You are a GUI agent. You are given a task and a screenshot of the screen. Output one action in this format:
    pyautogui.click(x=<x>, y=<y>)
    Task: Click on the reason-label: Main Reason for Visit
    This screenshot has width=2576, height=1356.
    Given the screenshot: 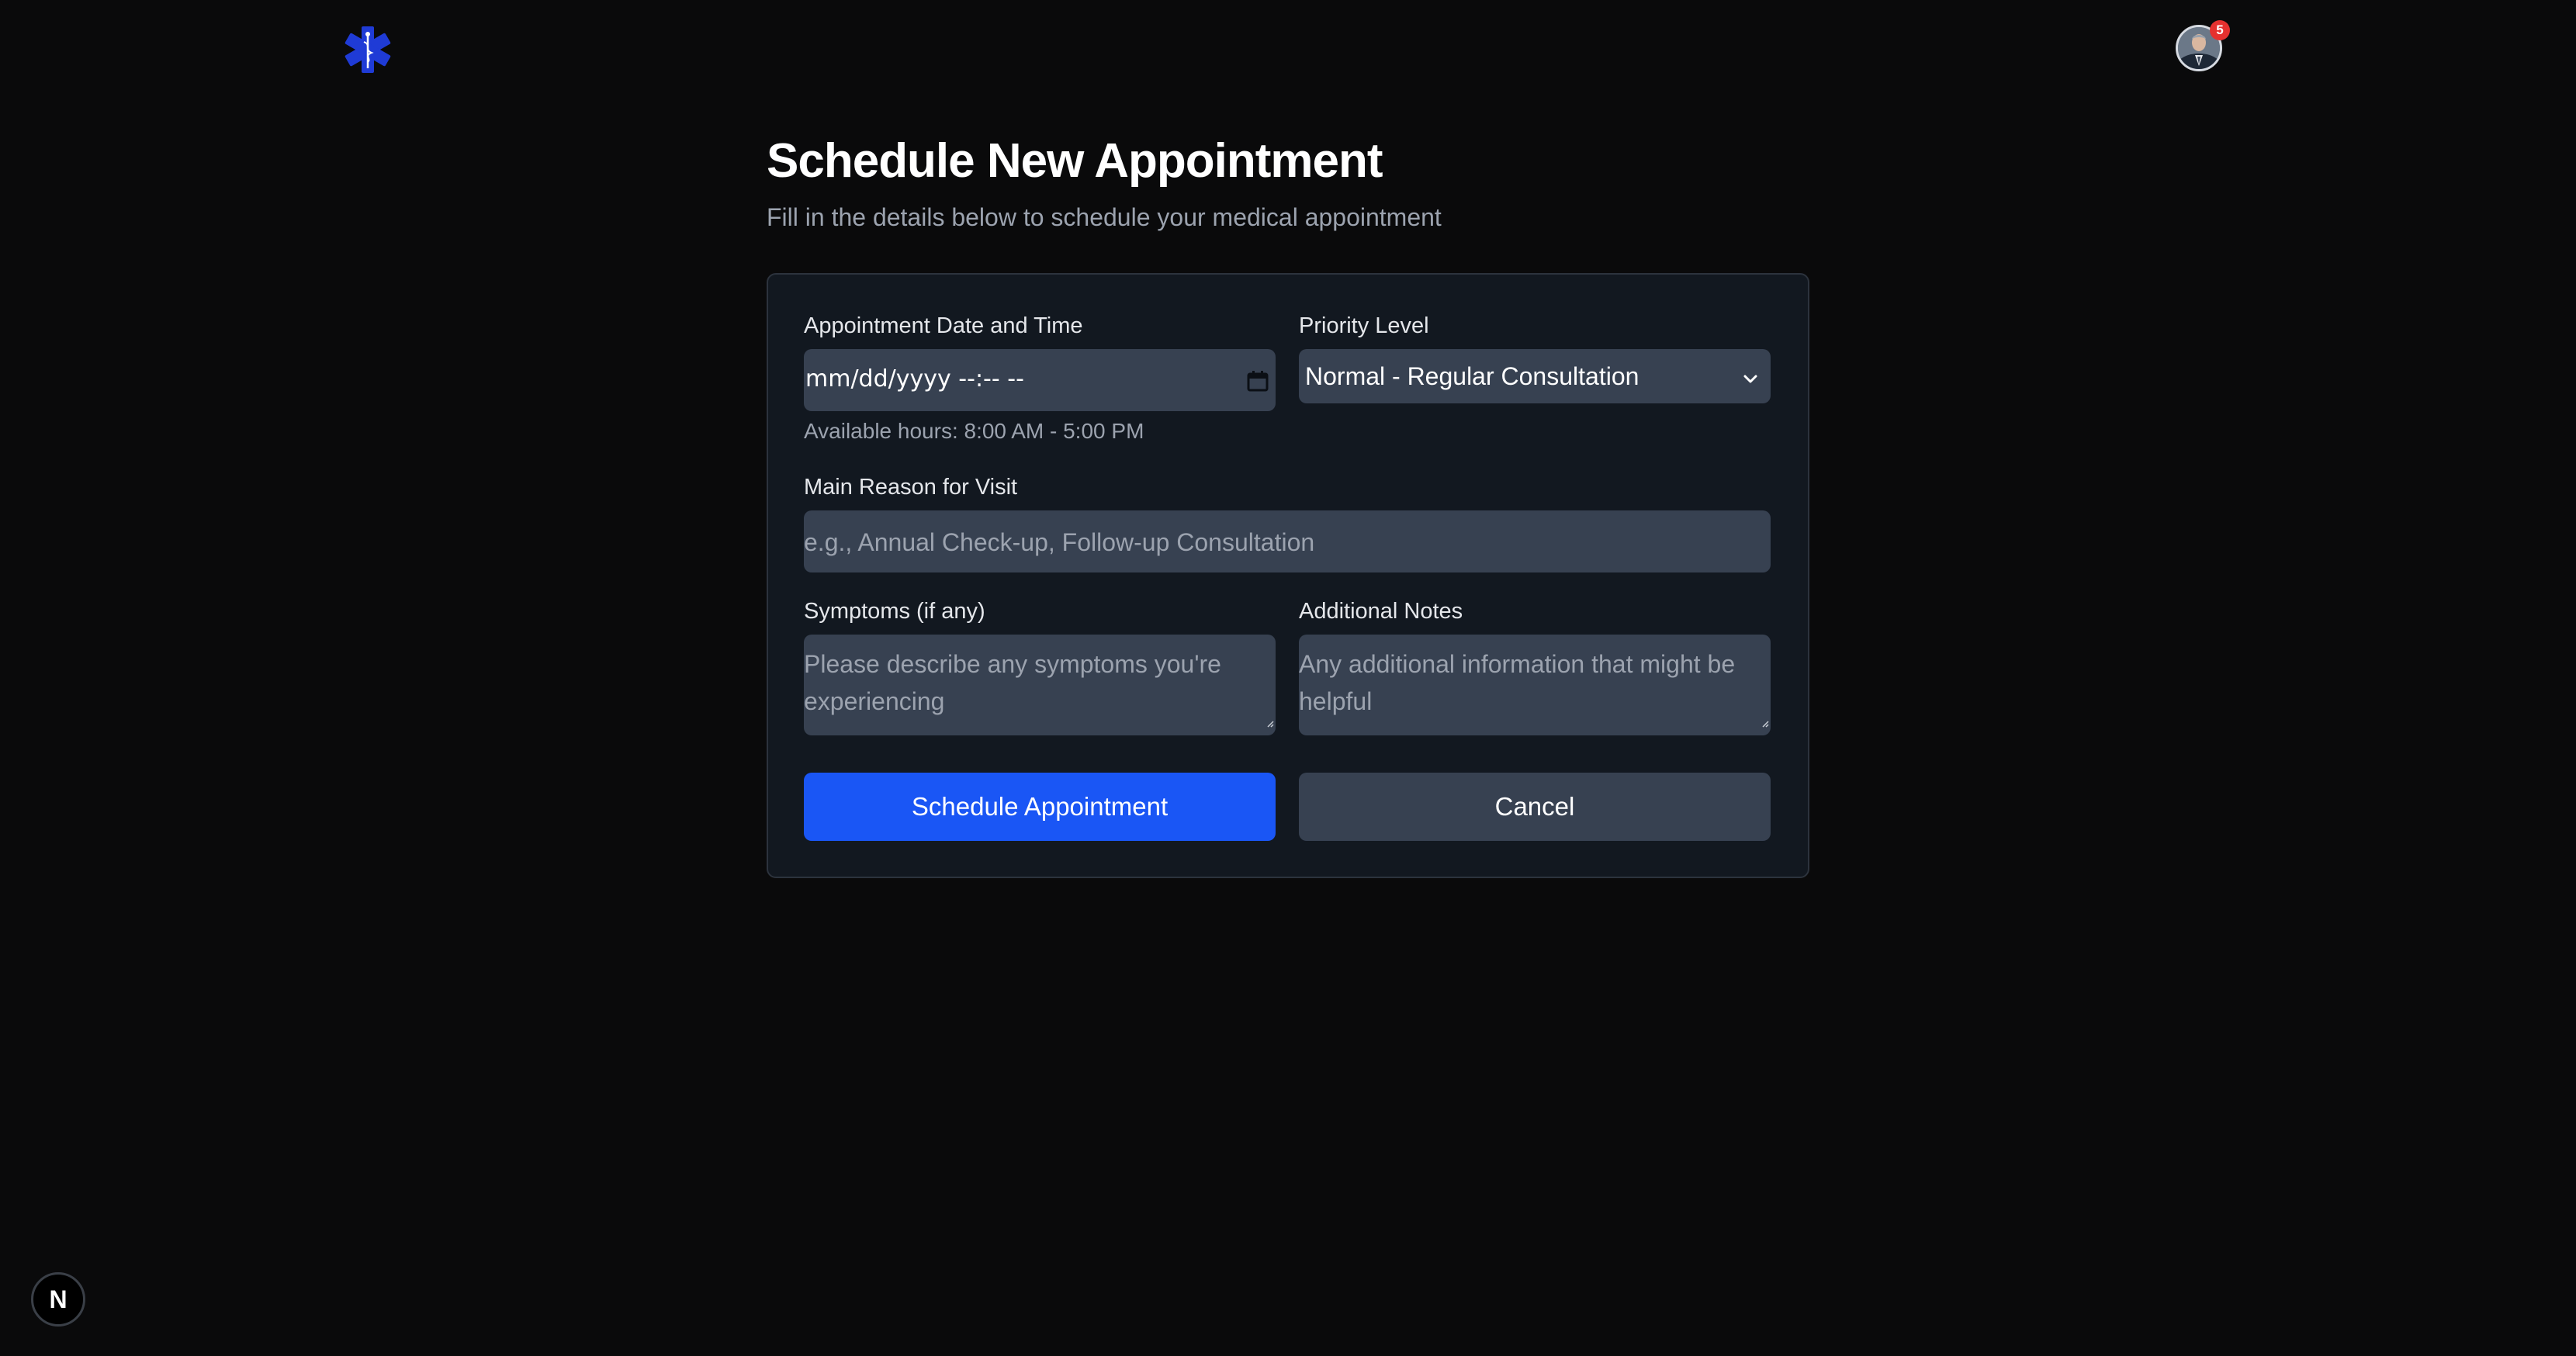 What is the action you would take?
    pyautogui.click(x=911, y=487)
    